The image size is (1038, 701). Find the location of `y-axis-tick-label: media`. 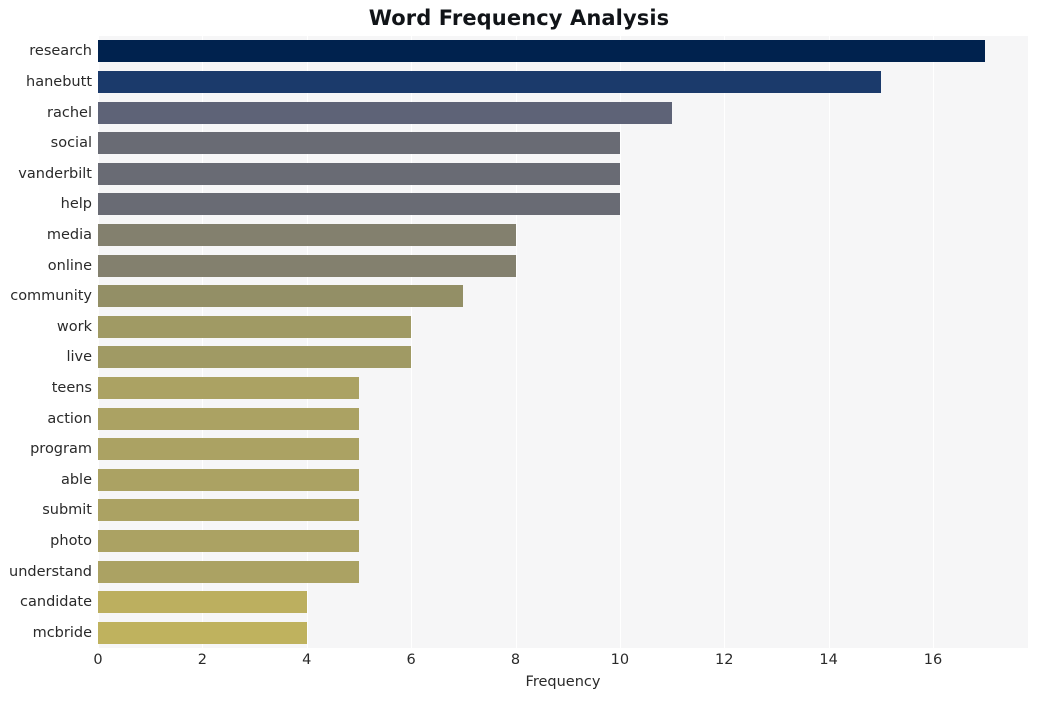

y-axis-tick-label: media is located at coordinates (69, 234).